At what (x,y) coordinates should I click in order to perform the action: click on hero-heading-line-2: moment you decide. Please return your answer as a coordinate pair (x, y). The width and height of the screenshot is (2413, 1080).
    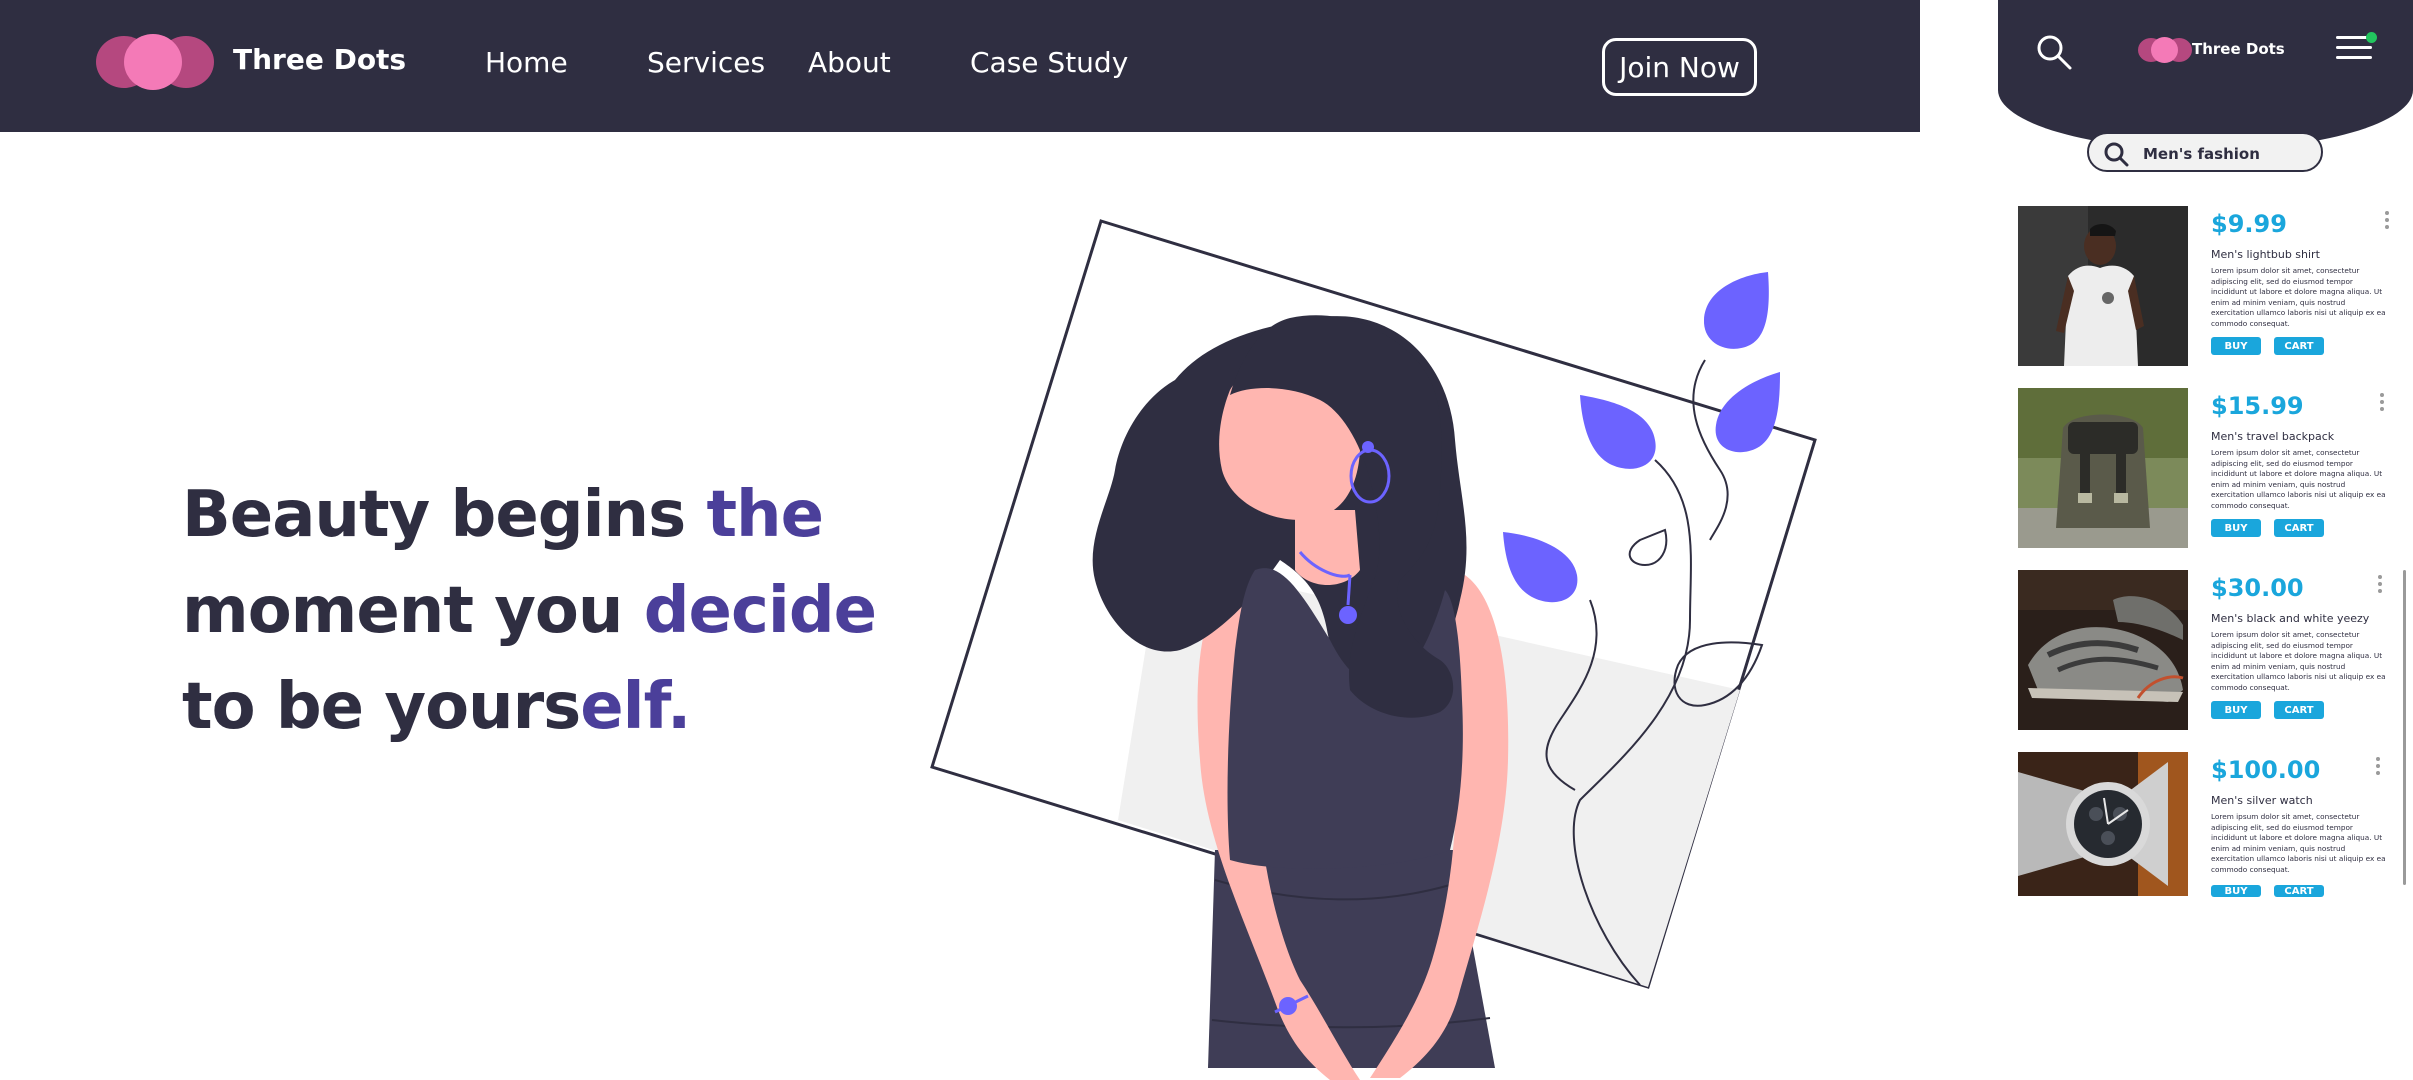
    Looking at the image, I should click on (529, 611).